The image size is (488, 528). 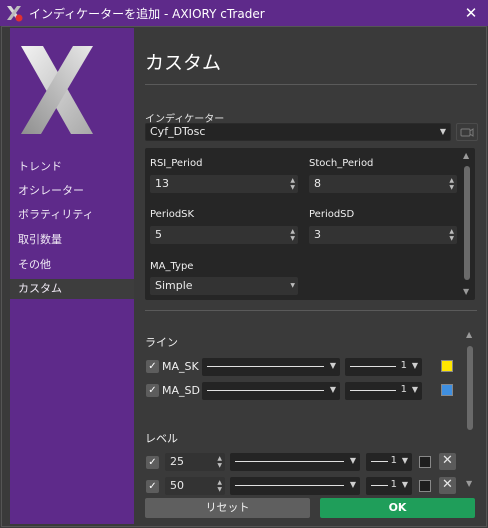 I want to click on level-50-value: 50, so click(x=177, y=485).